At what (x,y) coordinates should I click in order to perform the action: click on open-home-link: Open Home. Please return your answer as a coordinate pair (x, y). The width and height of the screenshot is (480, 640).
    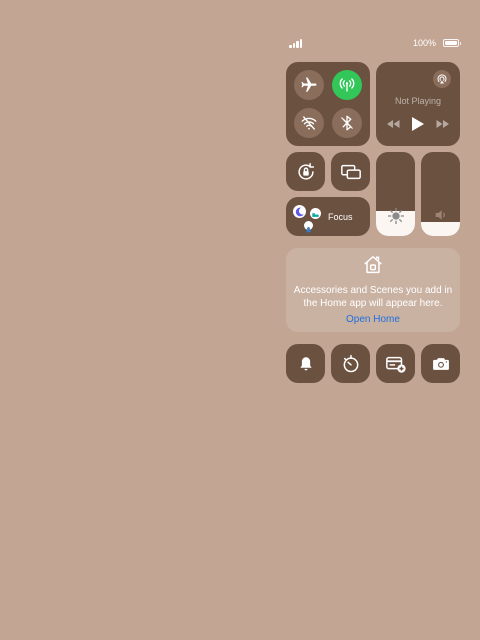
    Looking at the image, I should click on (373, 319).